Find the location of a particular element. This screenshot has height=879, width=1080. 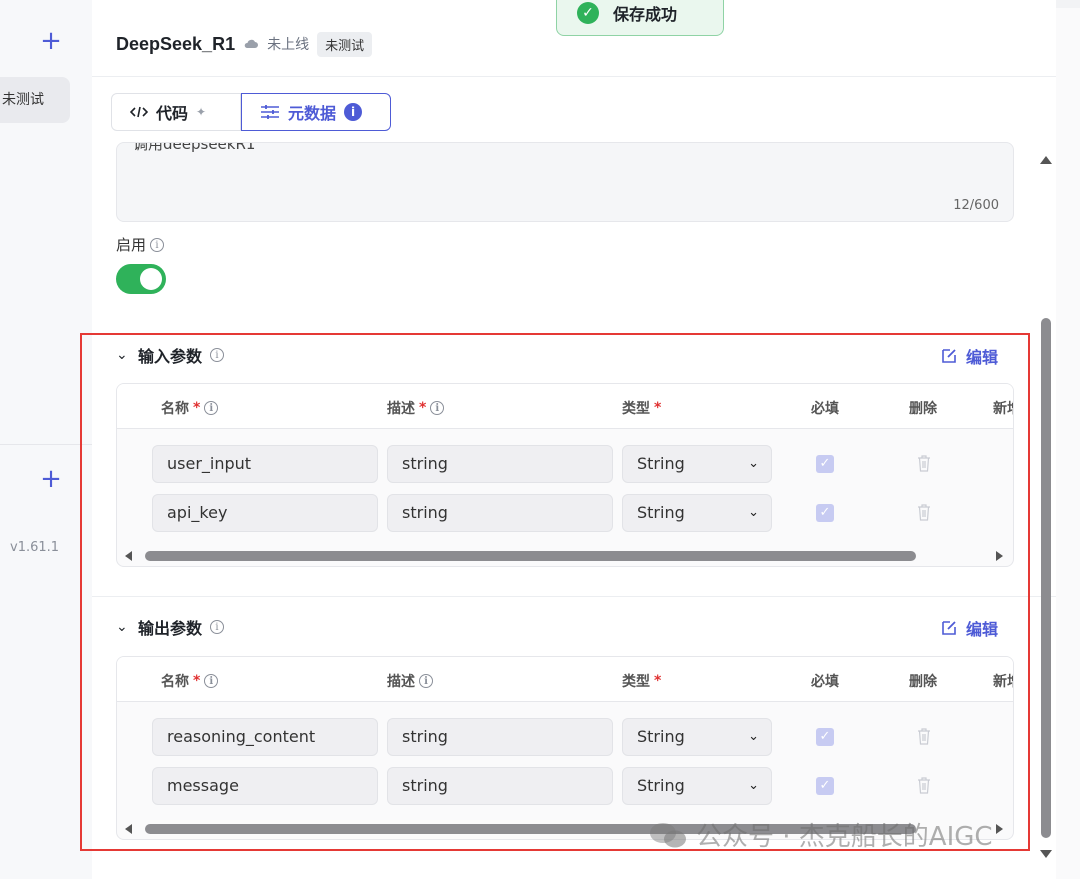

table-row: api_key string String ⌄ ✓ is located at coordinates (565, 512).